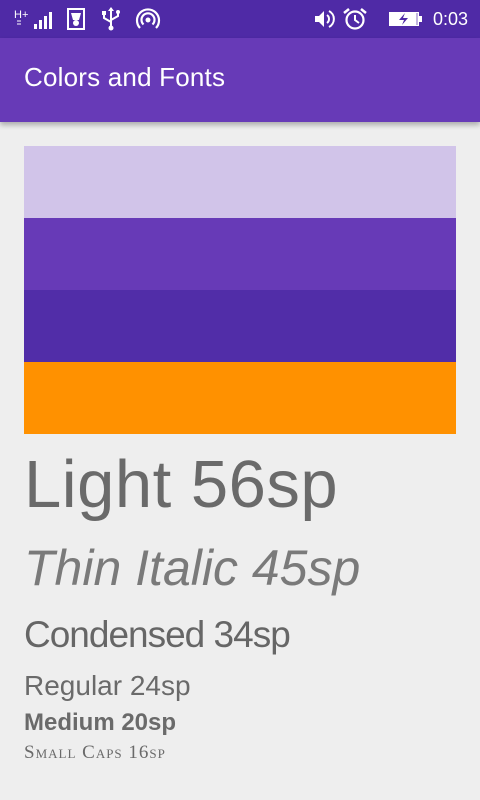  I want to click on usb-icon, so click(111, 19).